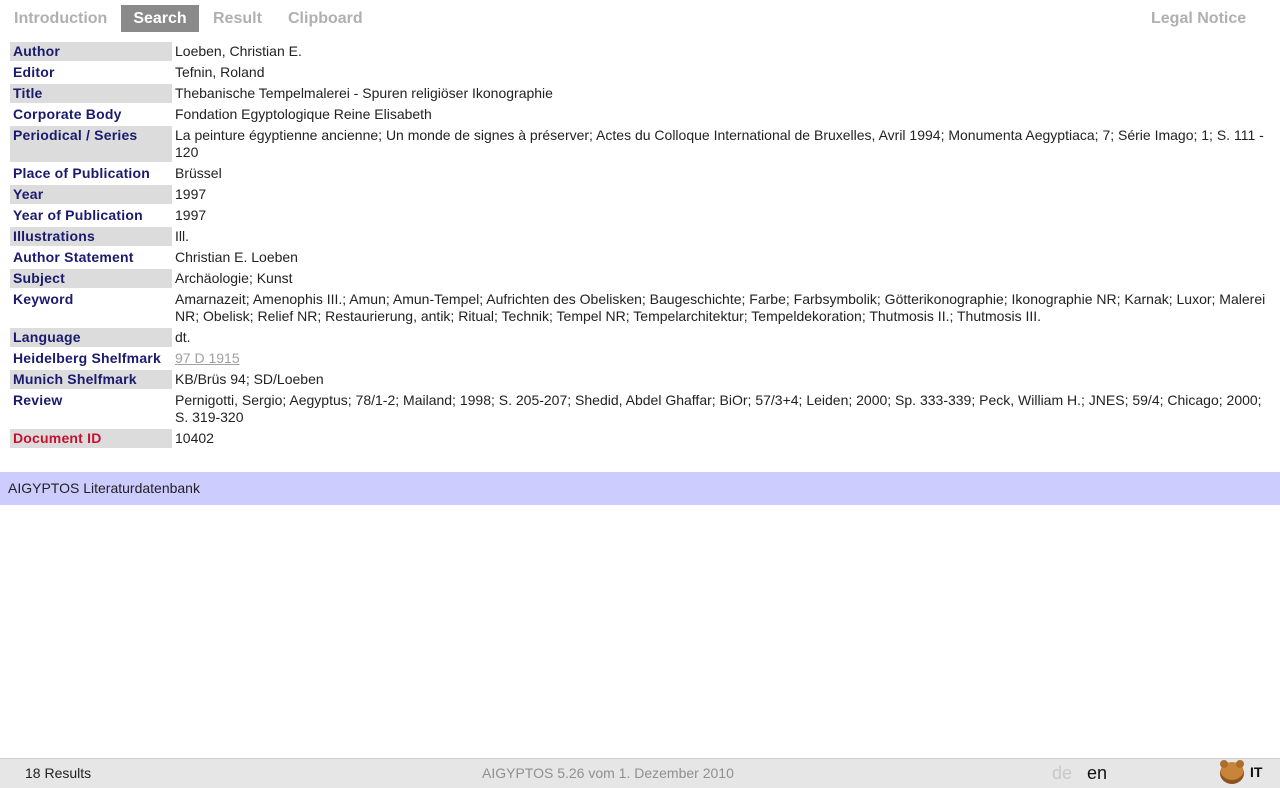 This screenshot has width=1280, height=788. I want to click on table-row: Year of Publication 1997, so click(641, 215).